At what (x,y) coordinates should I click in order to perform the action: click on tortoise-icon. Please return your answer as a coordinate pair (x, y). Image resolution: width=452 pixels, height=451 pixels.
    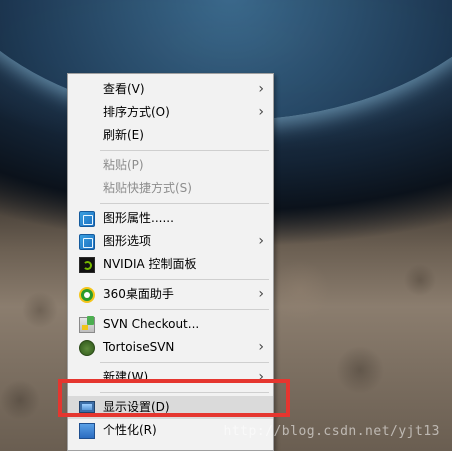
    Looking at the image, I should click on (87, 348).